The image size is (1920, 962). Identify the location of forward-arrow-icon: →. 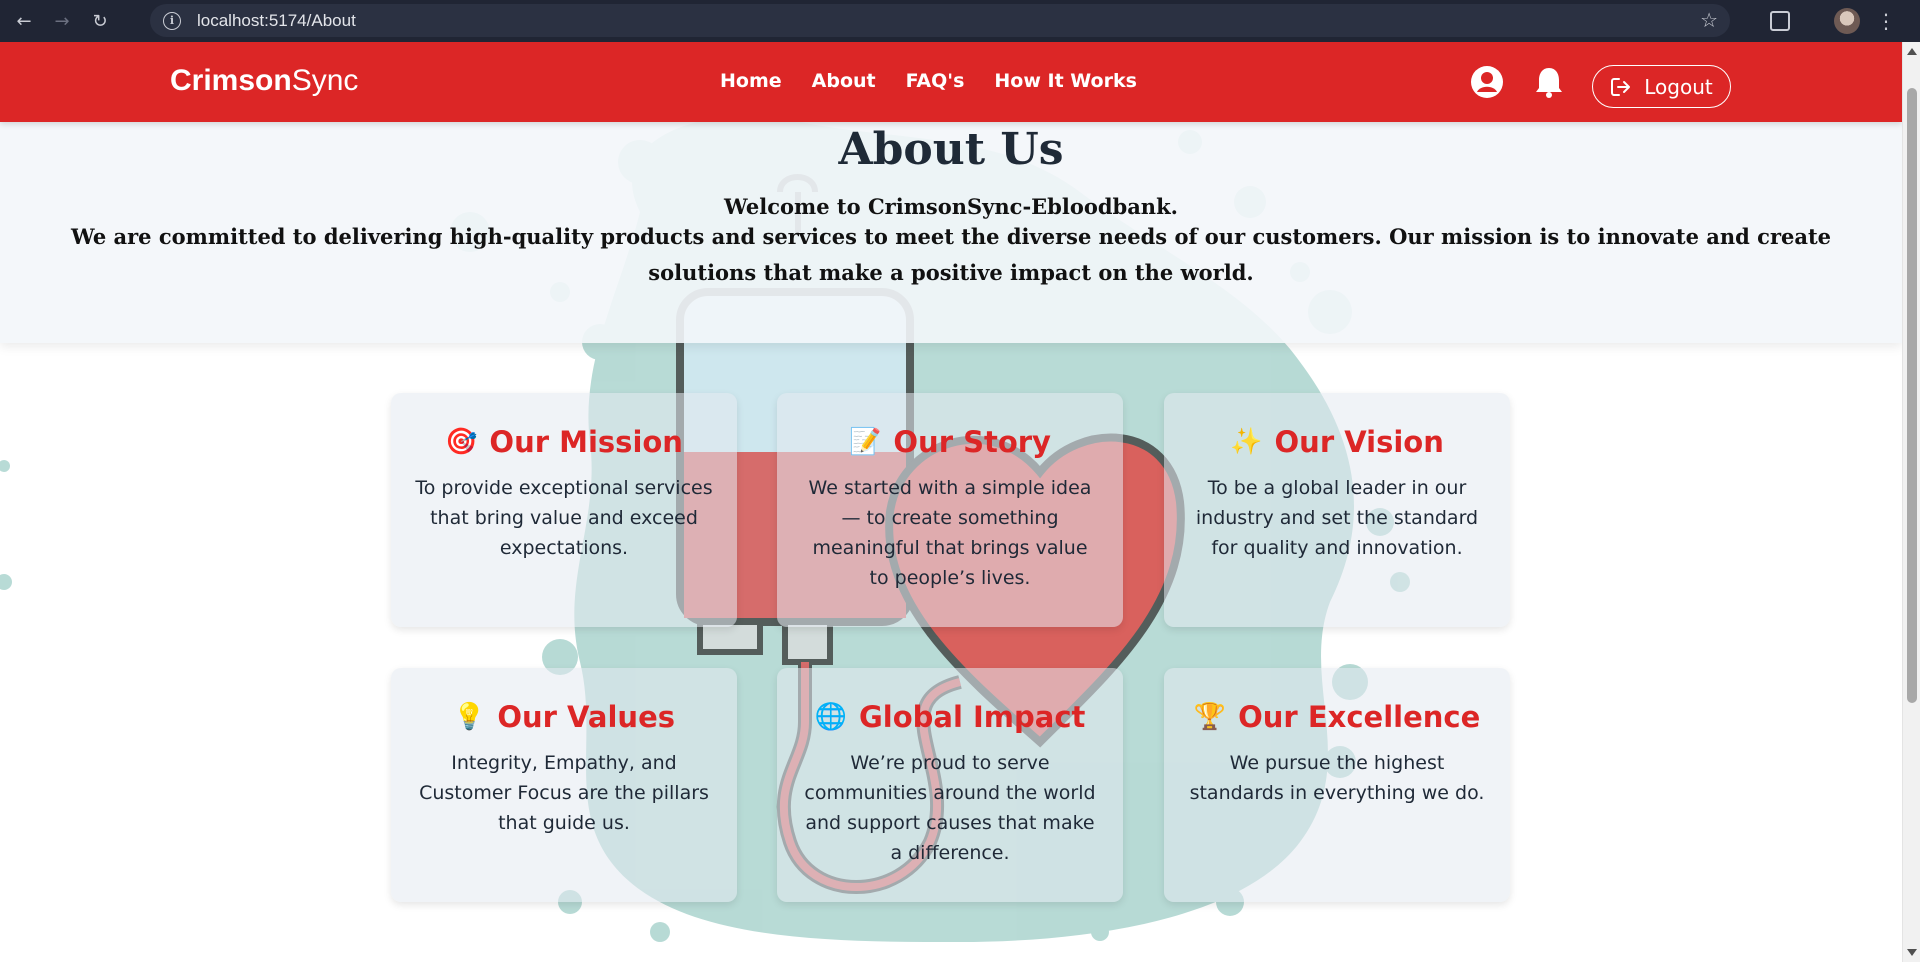
(62, 21).